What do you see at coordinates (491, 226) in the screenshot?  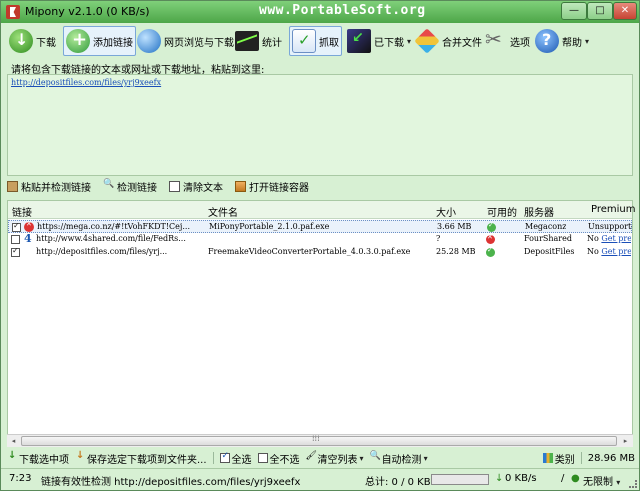 I see `available-check-icon` at bounding box center [491, 226].